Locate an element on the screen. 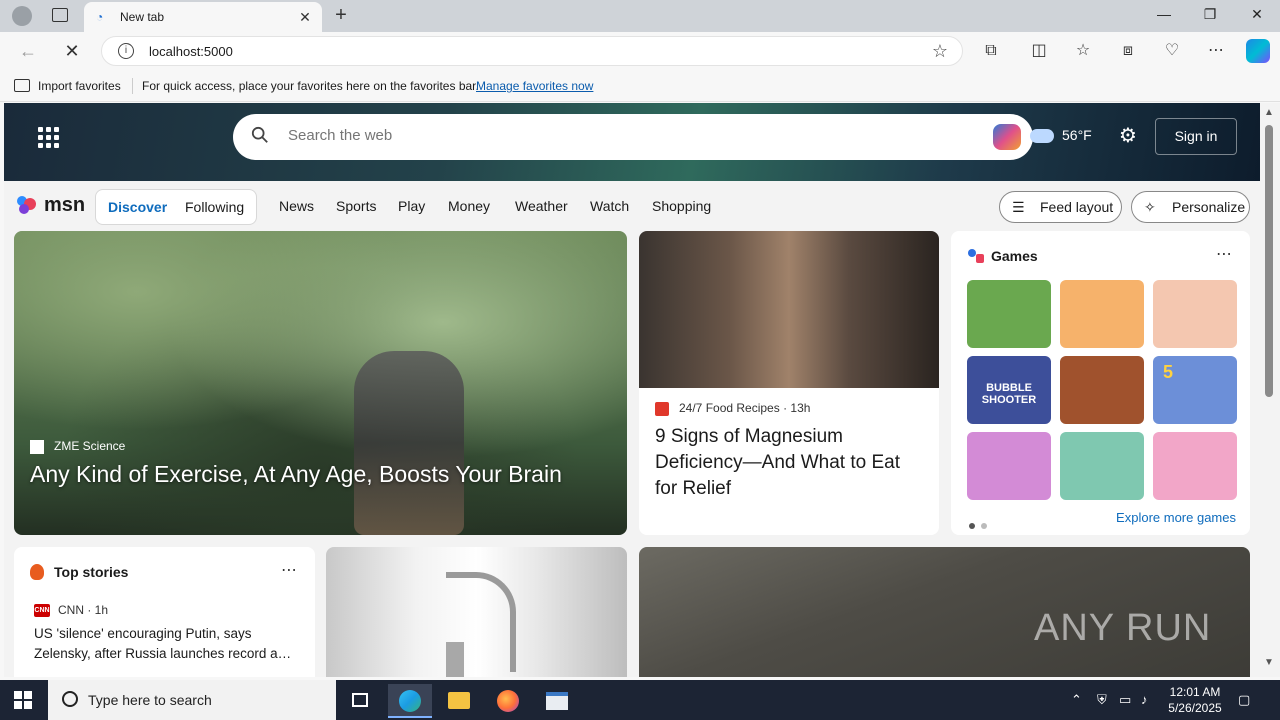 This screenshot has height=720, width=1280. copilot-icon is located at coordinates (1258, 51).